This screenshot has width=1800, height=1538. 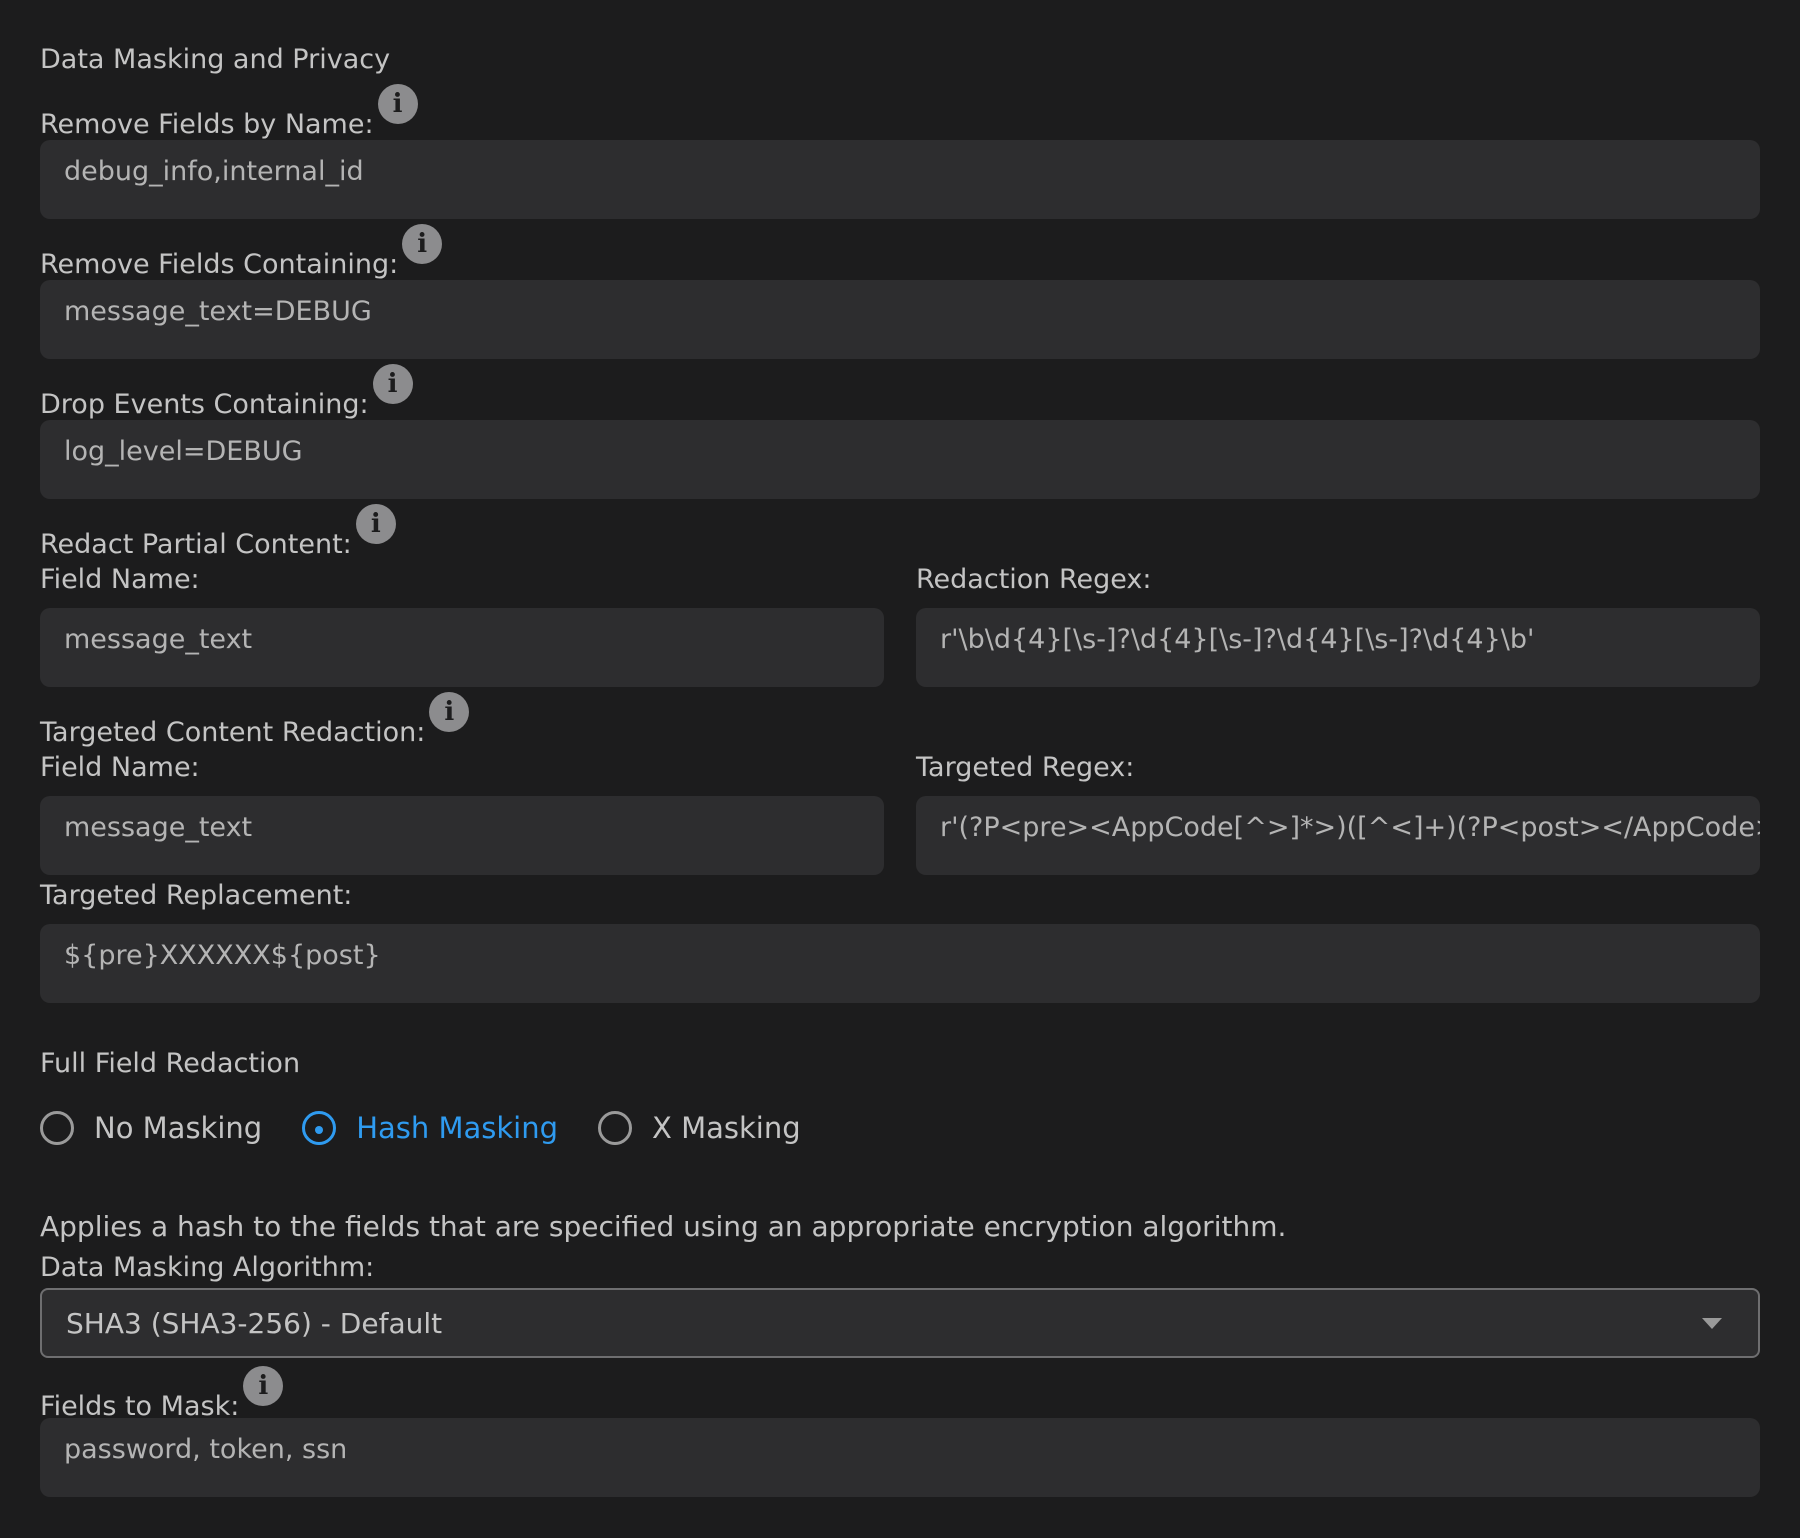 I want to click on algorithm-selected-value: SHA3 (SHA3-256) - Default, so click(x=254, y=1323).